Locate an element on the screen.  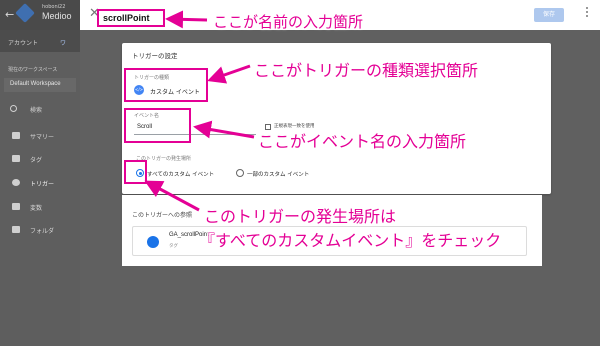
annotation-name-note: ここが名前の入力箇所 is located at coordinates (288, 22).